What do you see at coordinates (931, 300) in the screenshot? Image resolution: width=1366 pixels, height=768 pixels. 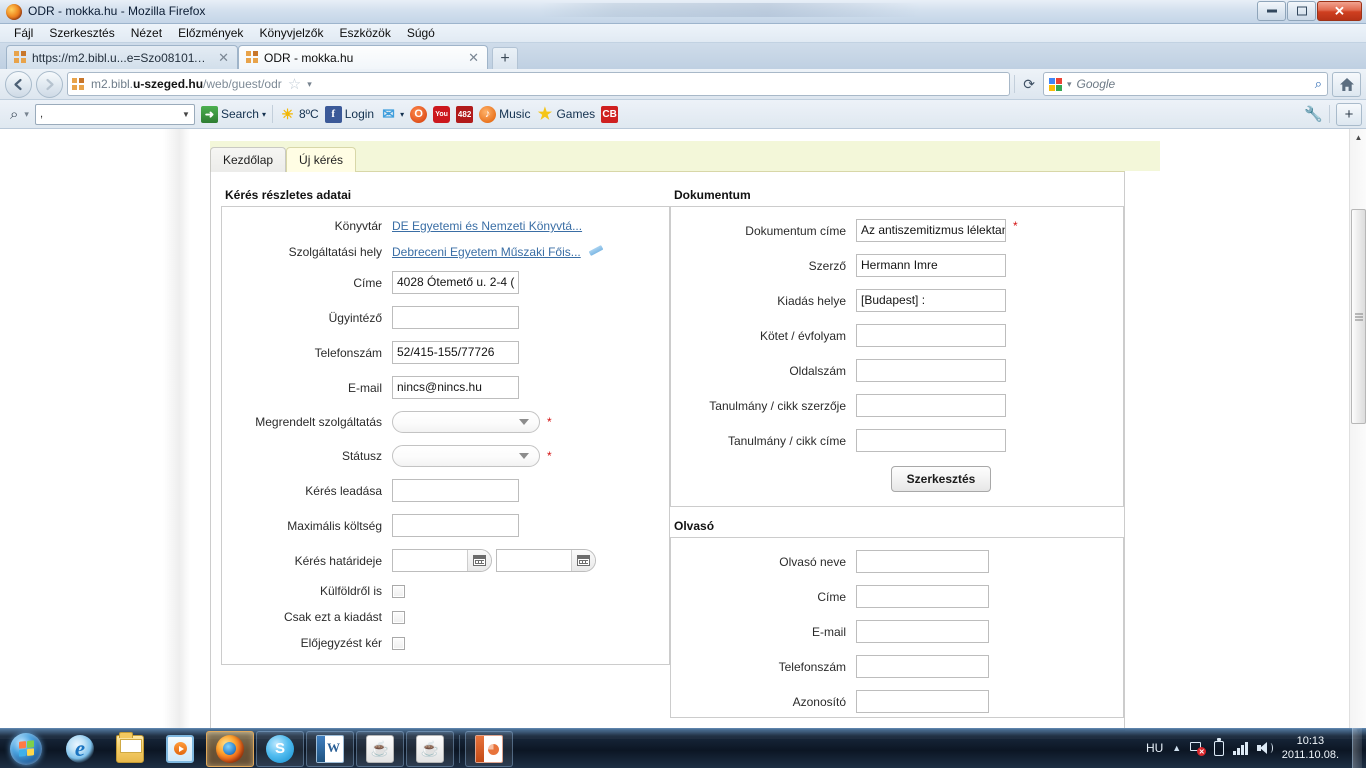 I see `input-kiadas-helye: [Budapest] :` at bounding box center [931, 300].